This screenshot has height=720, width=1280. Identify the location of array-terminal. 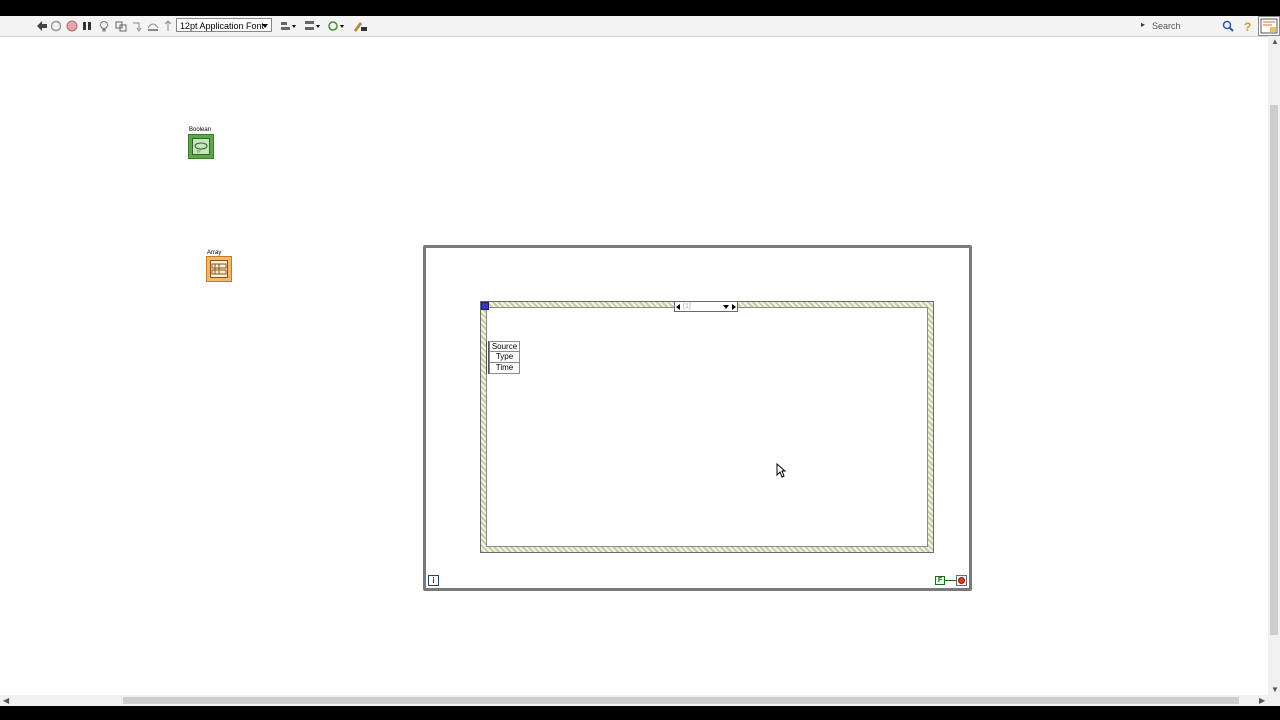
(219, 269).